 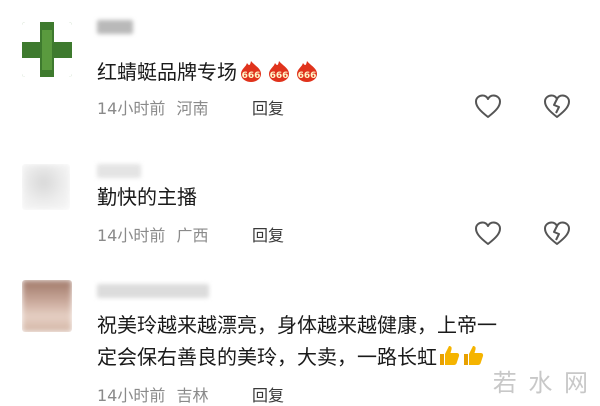 I want to click on comment-text: 红蜻蜓品牌专场 666 666 666, so click(x=209, y=74).